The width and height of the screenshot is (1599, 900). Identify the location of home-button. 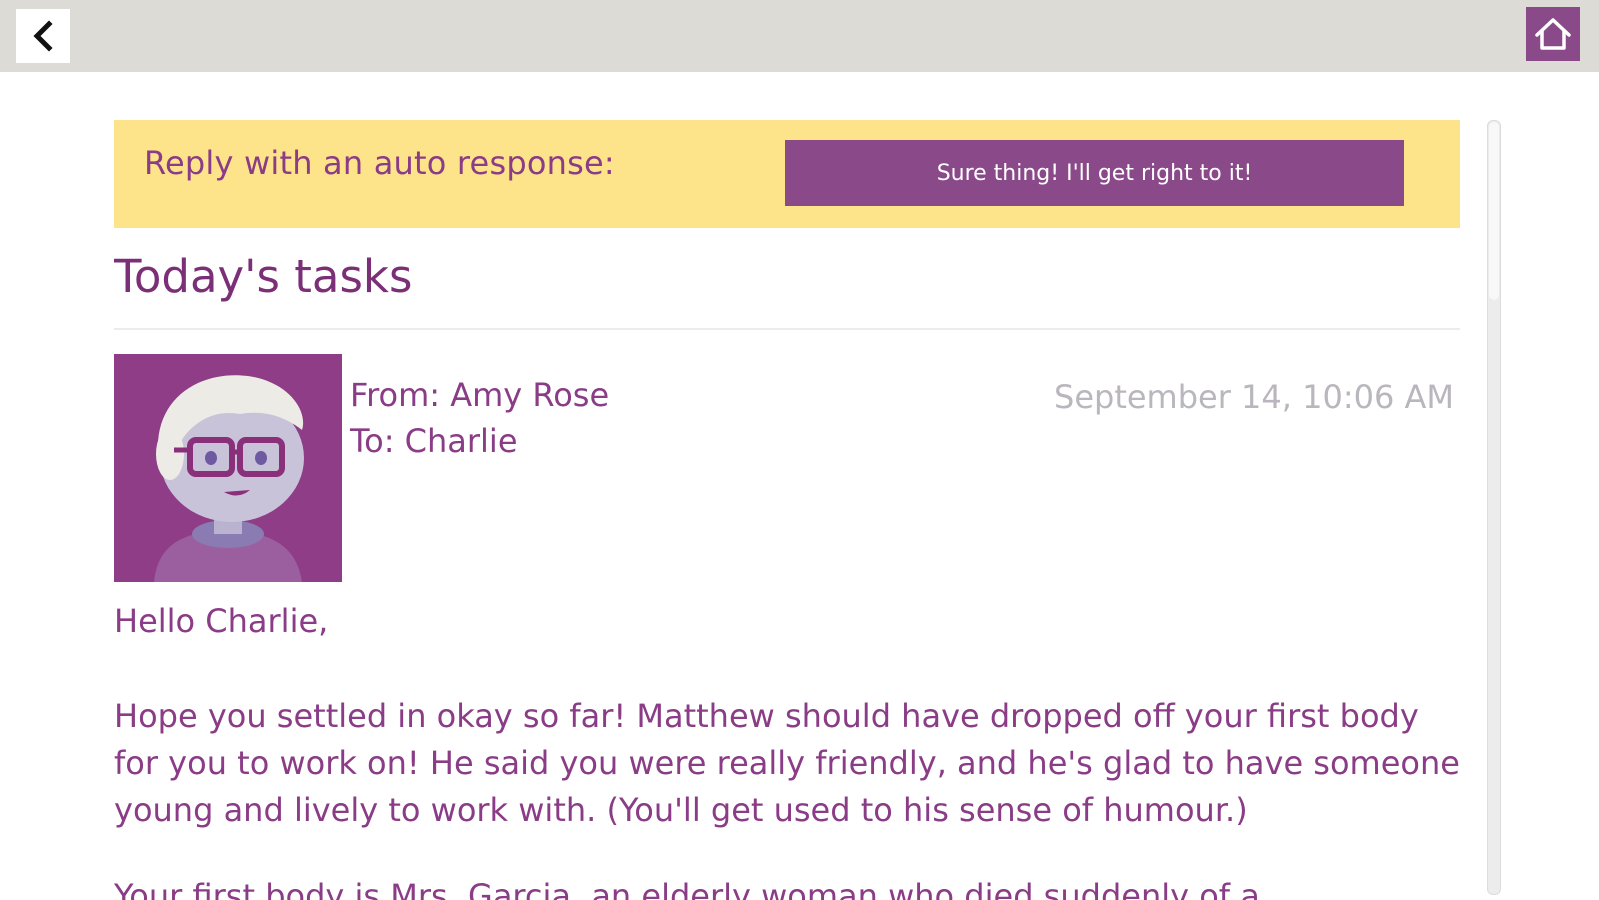
(1553, 34).